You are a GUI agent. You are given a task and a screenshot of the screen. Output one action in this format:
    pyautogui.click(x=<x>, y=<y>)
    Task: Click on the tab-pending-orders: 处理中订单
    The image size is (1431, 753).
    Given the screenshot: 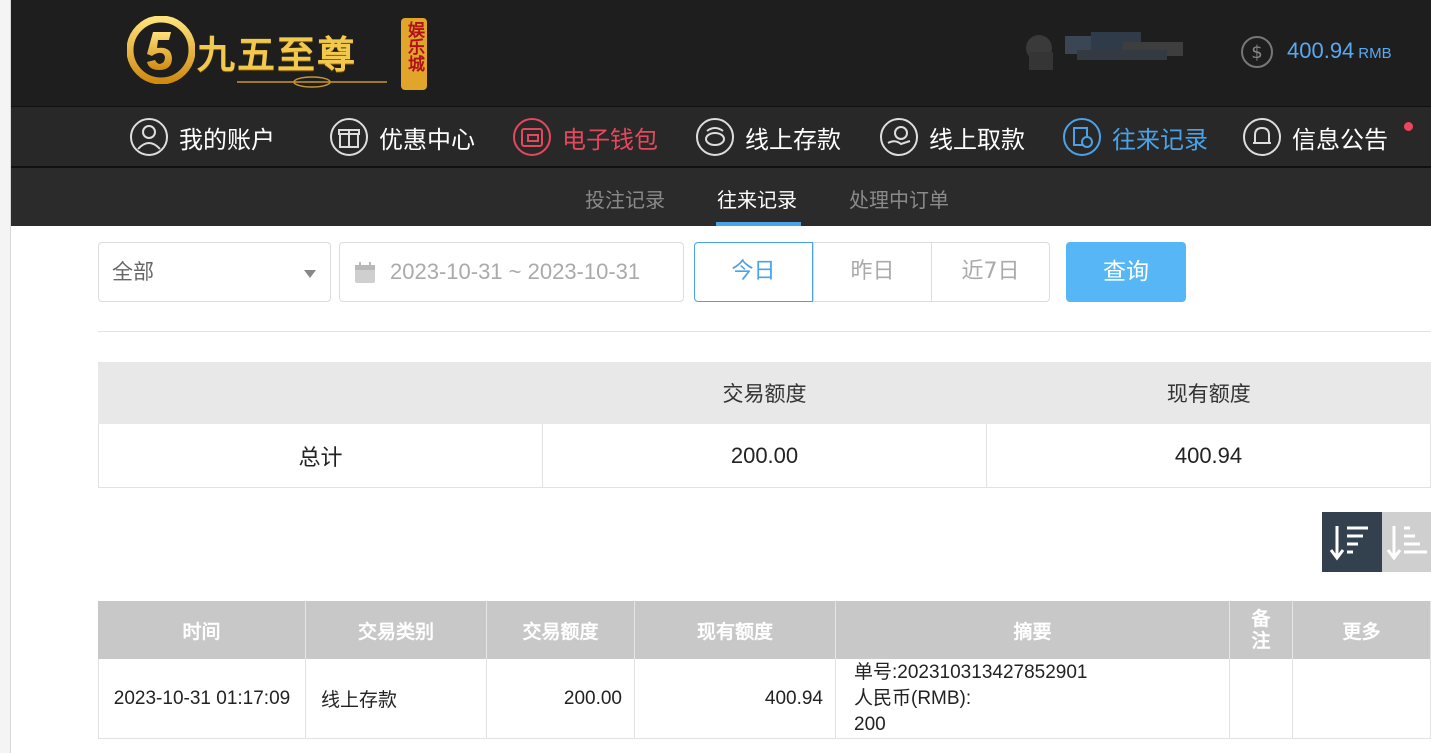 What is the action you would take?
    pyautogui.click(x=899, y=198)
    